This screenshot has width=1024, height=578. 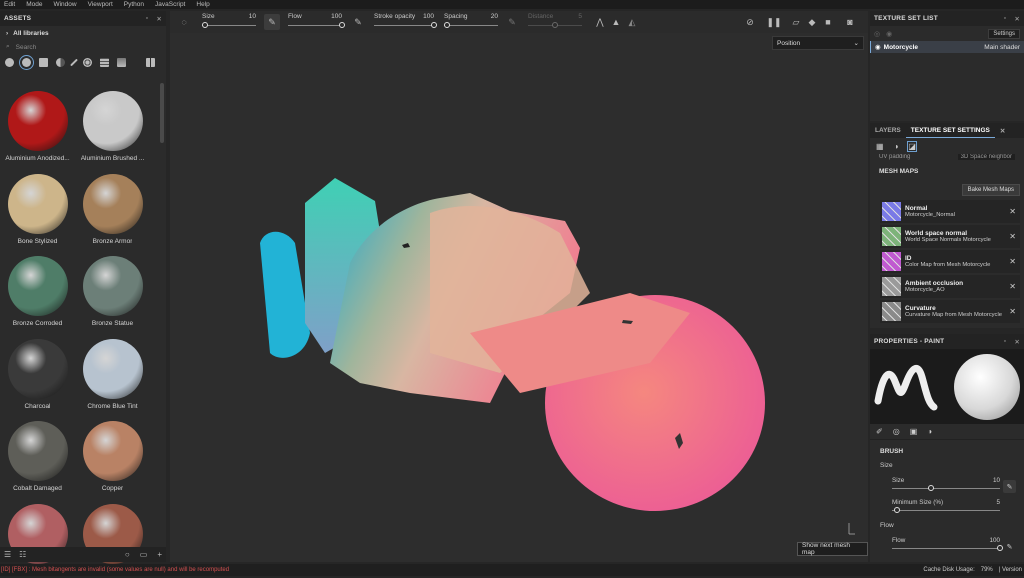 What do you see at coordinates (632, 22) in the screenshot?
I see `mirror-off-icon: ◭` at bounding box center [632, 22].